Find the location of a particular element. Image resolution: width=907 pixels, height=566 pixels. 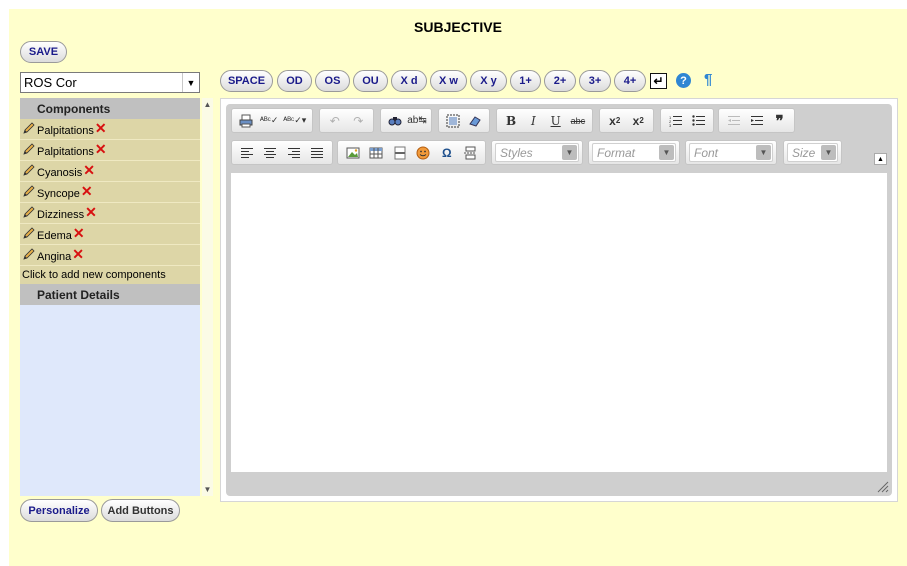

remove-format-icon is located at coordinates (475, 120).